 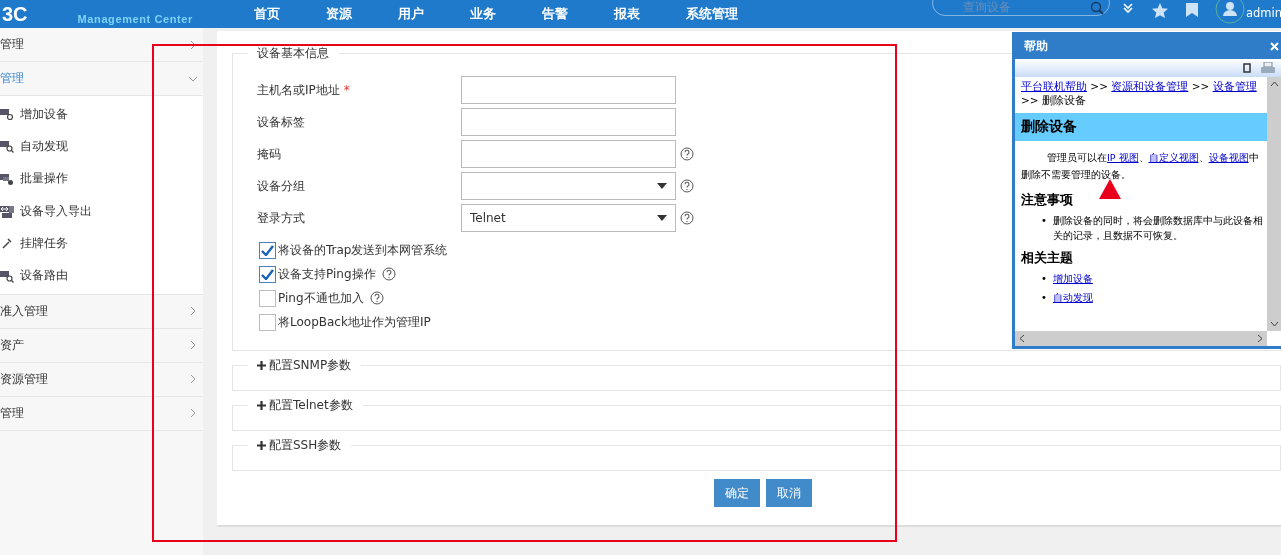 I want to click on printer-icon, so click(x=1268, y=68).